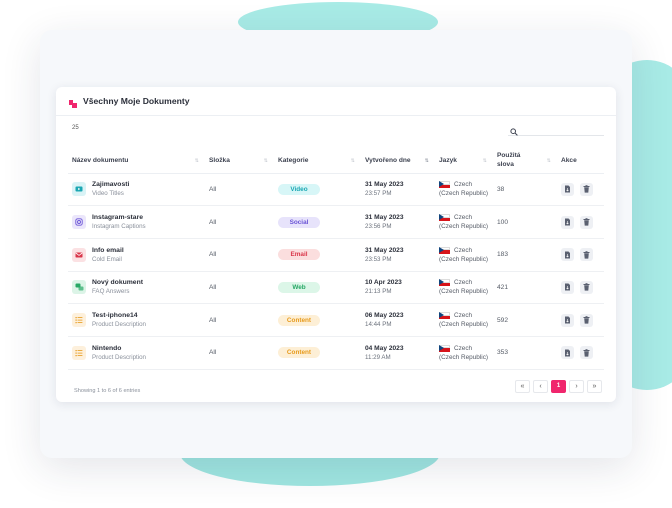 The width and height of the screenshot is (672, 508). I want to click on cell-created: 10 Apr 2023 21:13 PM, so click(398, 288).